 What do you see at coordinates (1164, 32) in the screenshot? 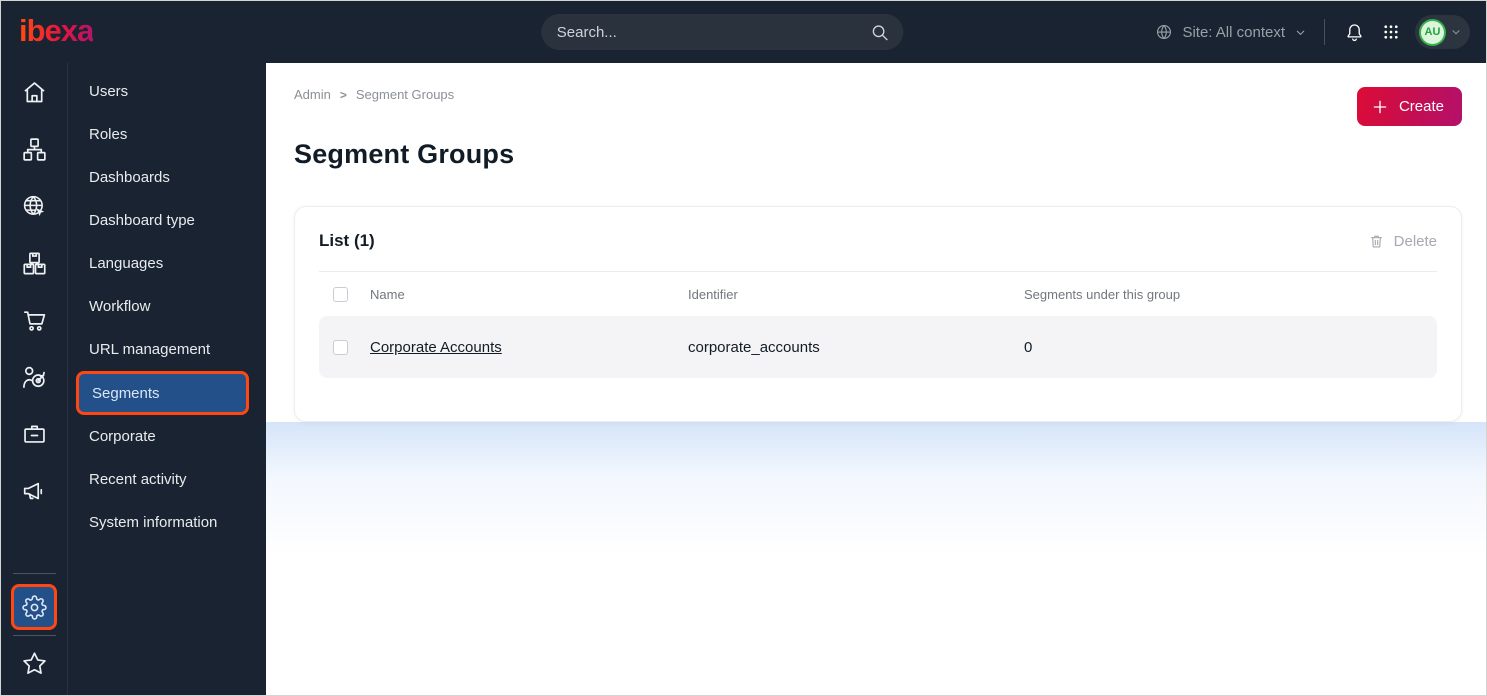
I see `globe-icon` at bounding box center [1164, 32].